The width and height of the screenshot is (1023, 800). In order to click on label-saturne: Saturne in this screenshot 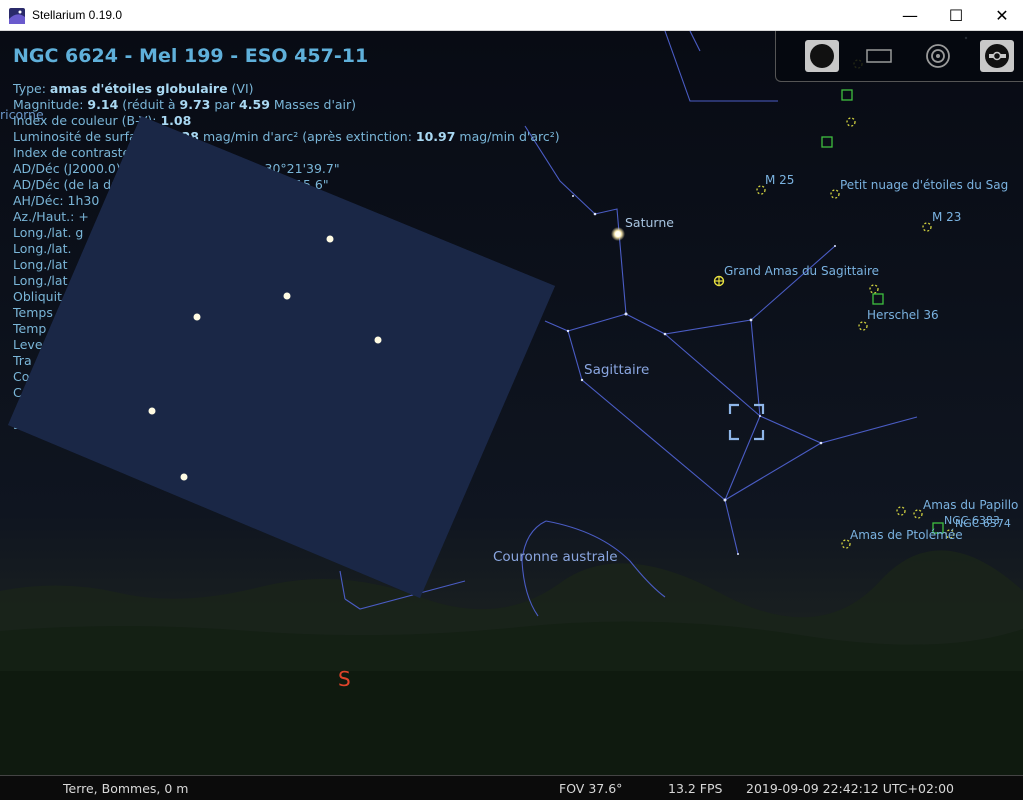, I will do `click(649, 222)`.